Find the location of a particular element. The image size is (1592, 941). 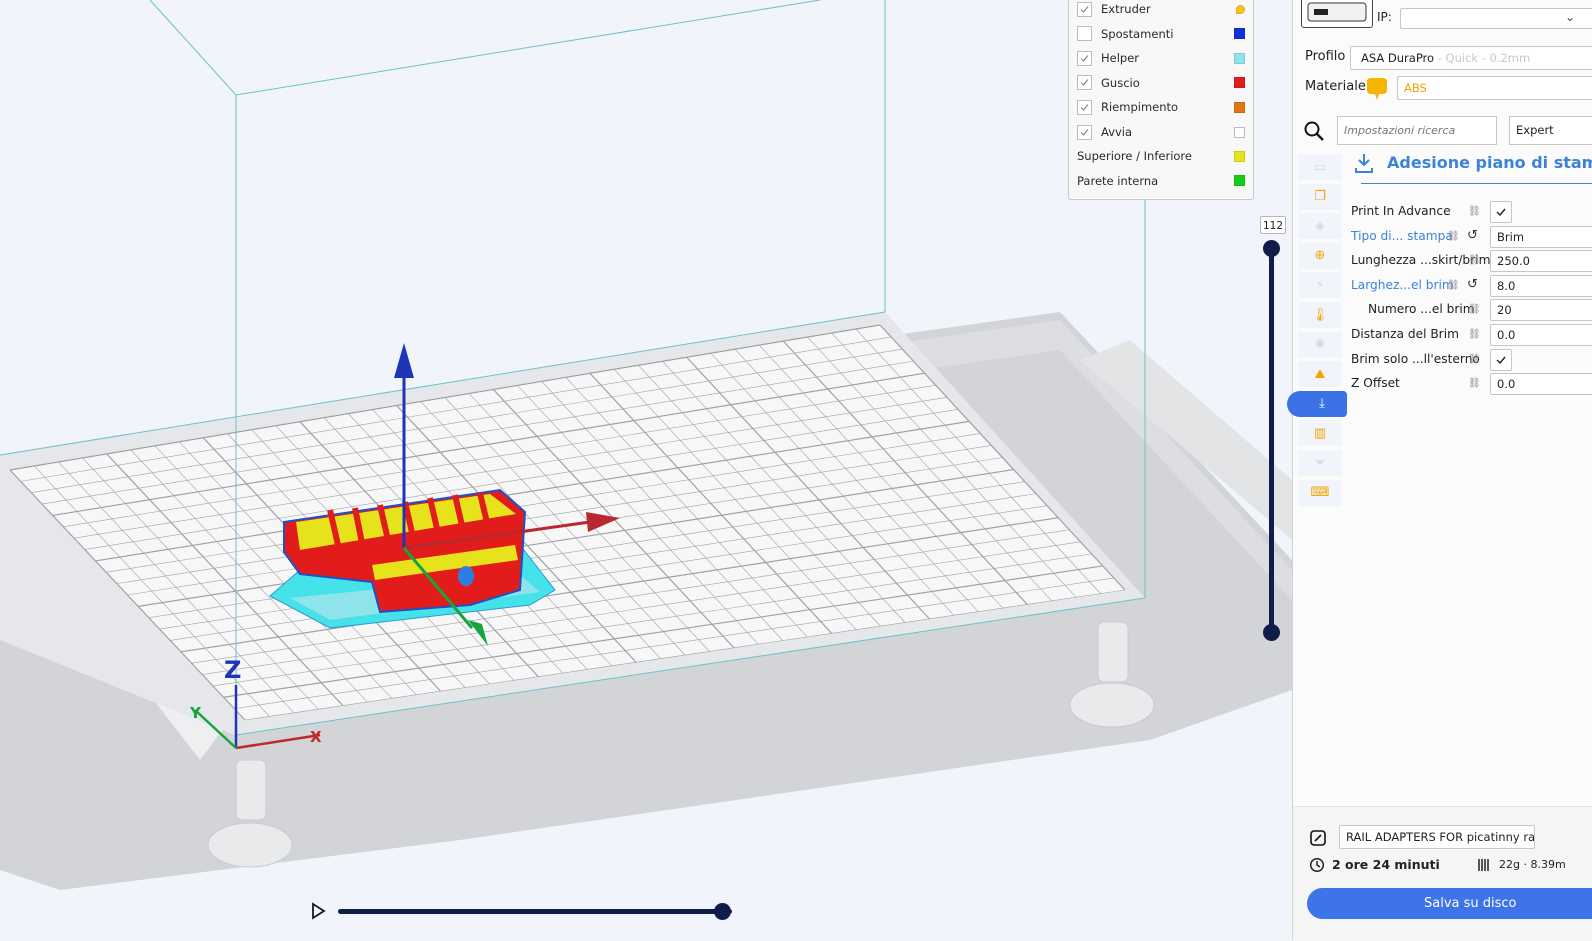

legend-row: Helper is located at coordinates (1161, 58).